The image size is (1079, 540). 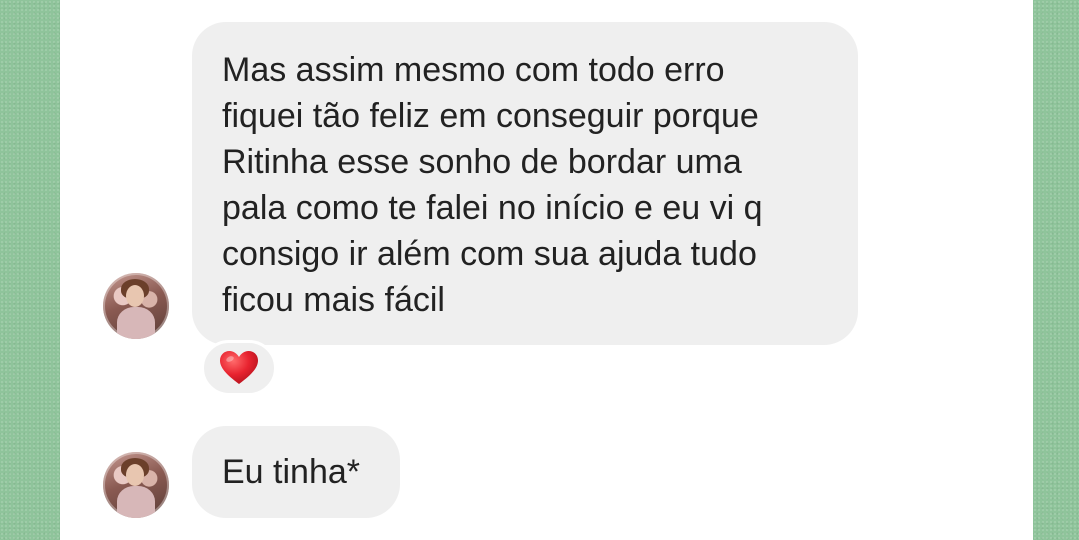 What do you see at coordinates (492, 208) in the screenshot?
I see `message-line: pala como te falei no início e eu vi q` at bounding box center [492, 208].